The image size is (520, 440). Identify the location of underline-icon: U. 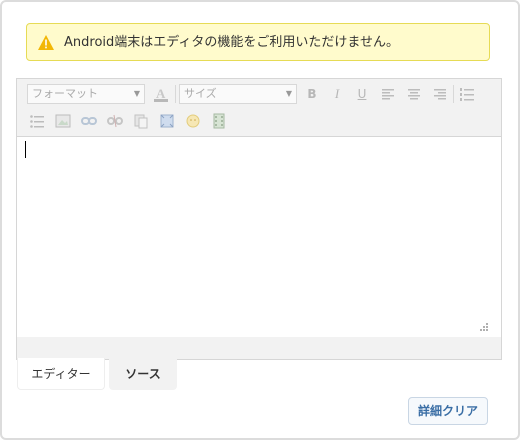
(362, 94).